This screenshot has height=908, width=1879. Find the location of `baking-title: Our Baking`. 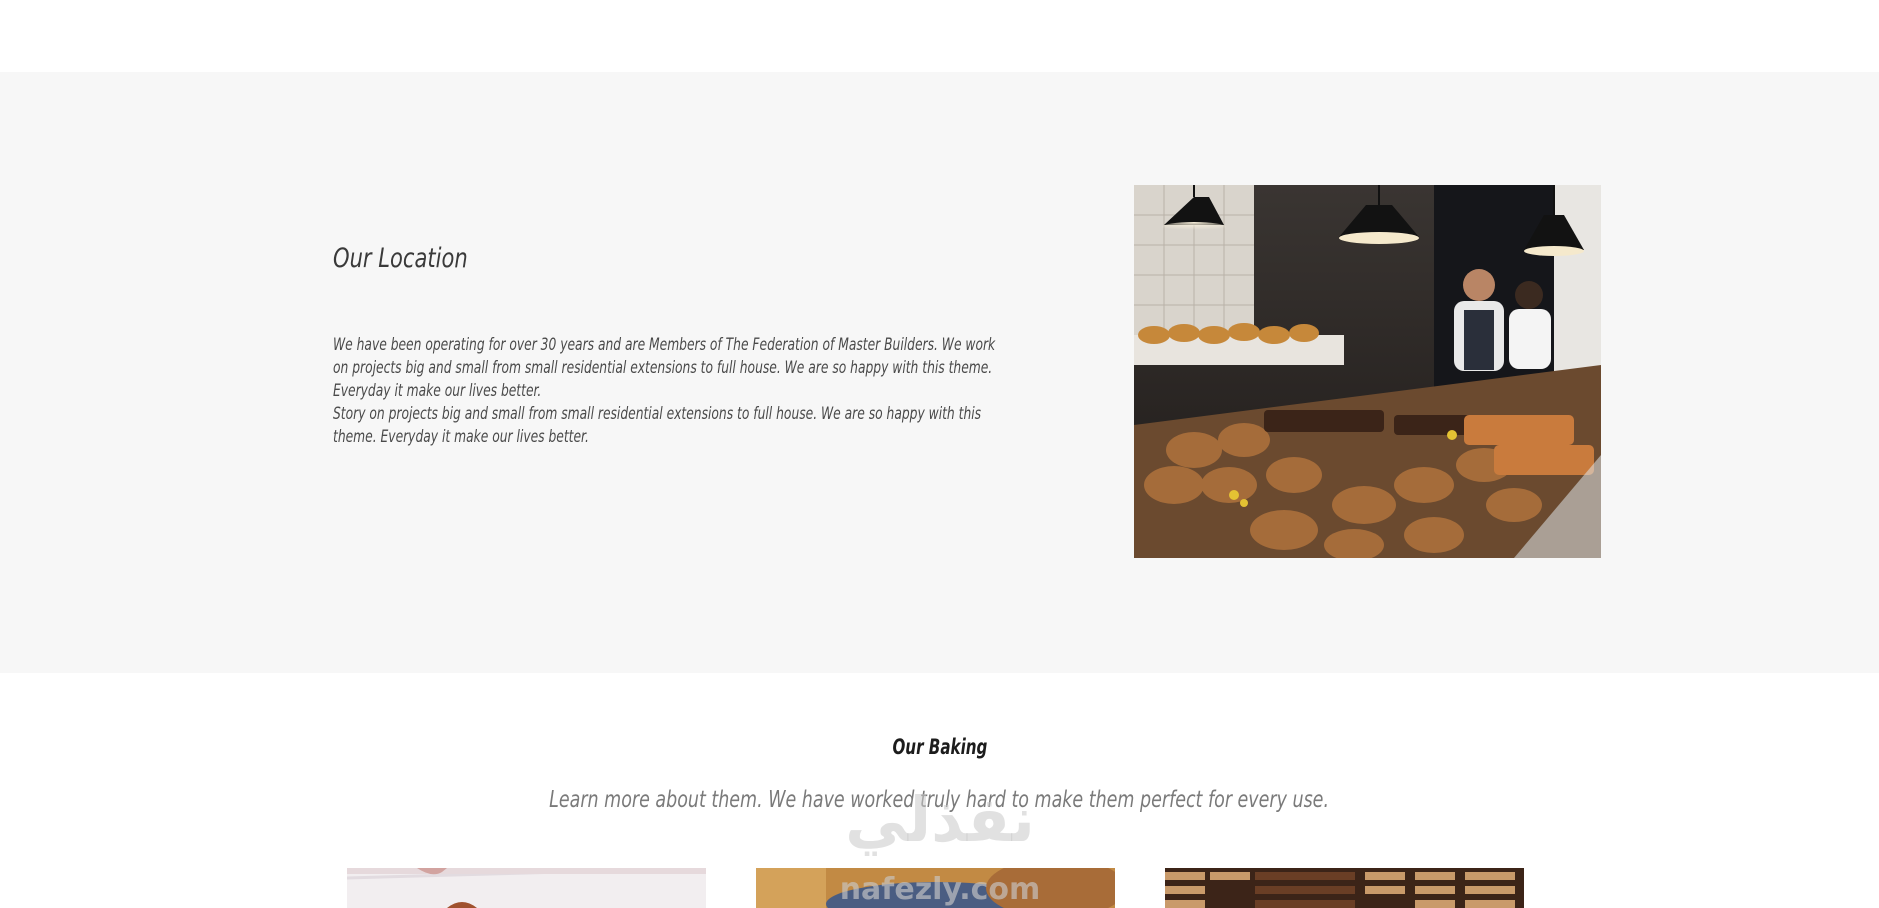

baking-title: Our Baking is located at coordinates (939, 747).